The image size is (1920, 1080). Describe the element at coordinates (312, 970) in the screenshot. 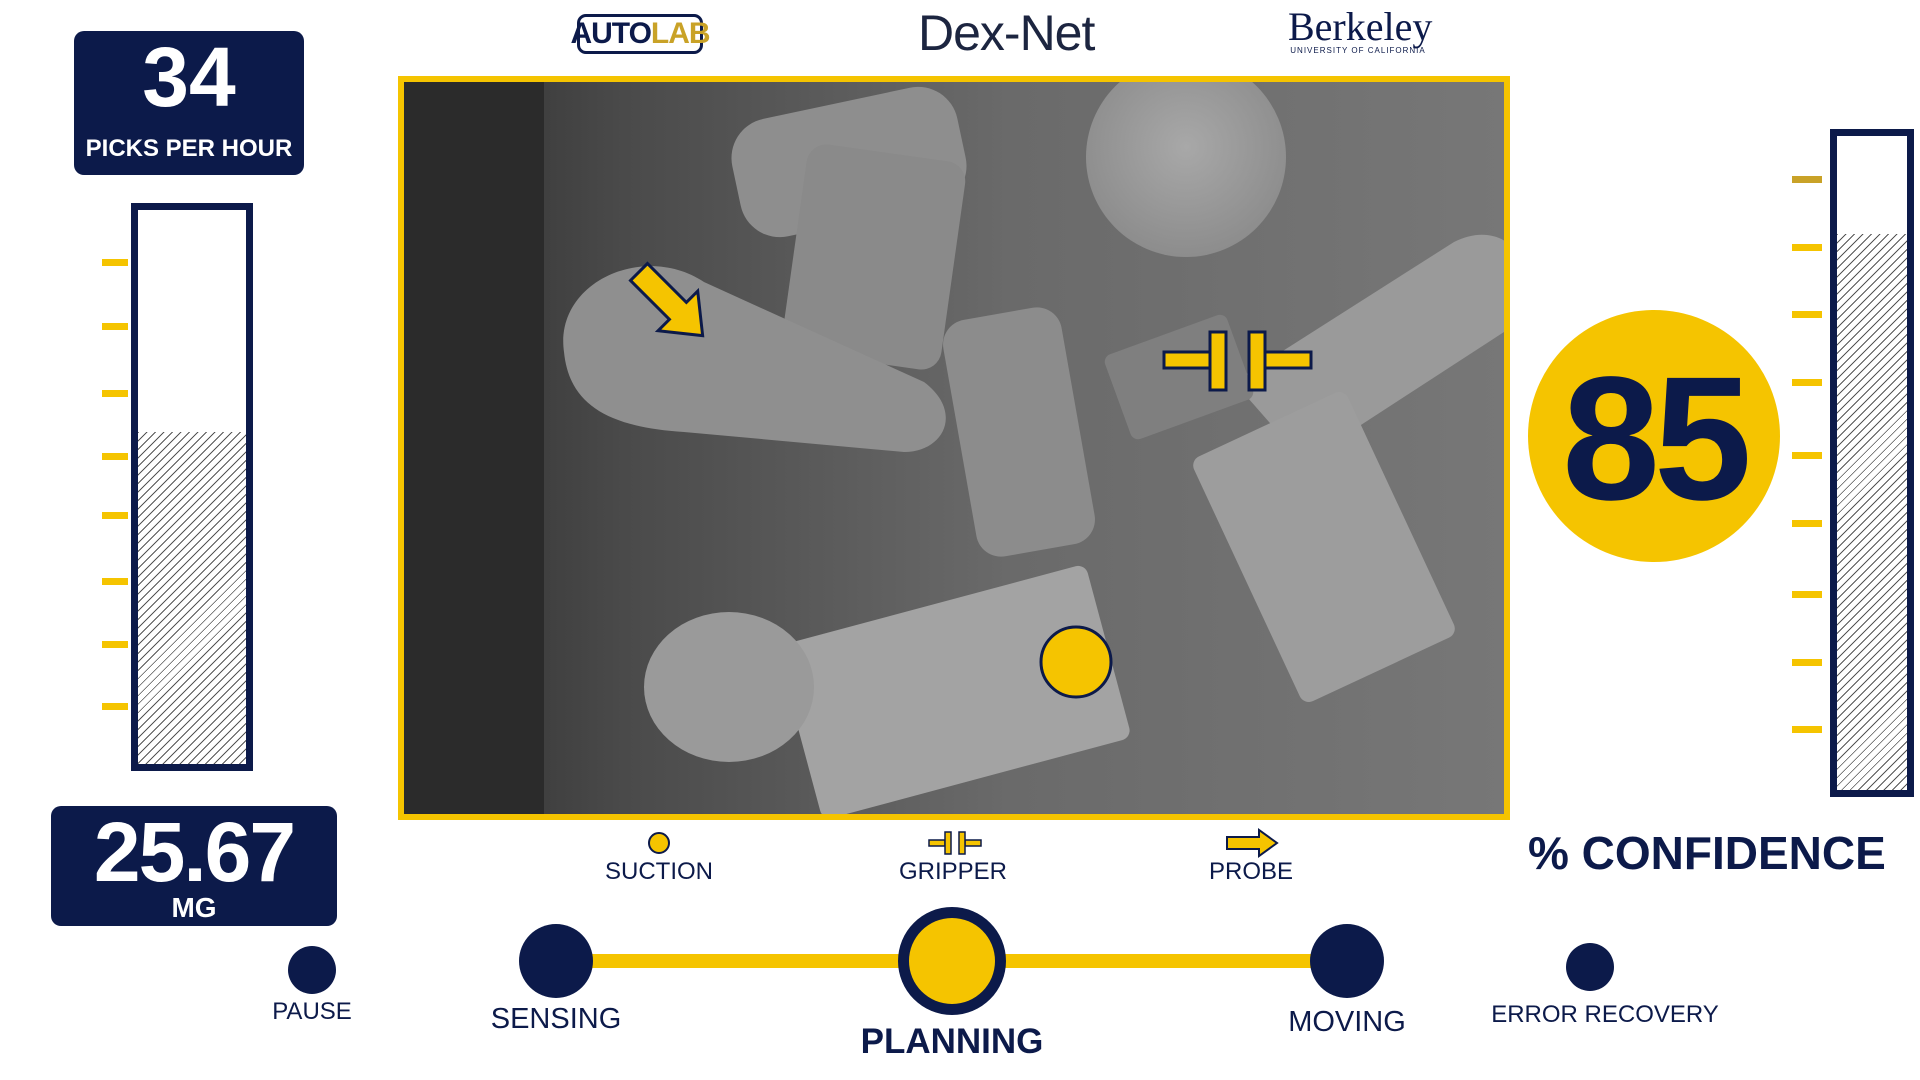

I see `pause-indicator` at that location.